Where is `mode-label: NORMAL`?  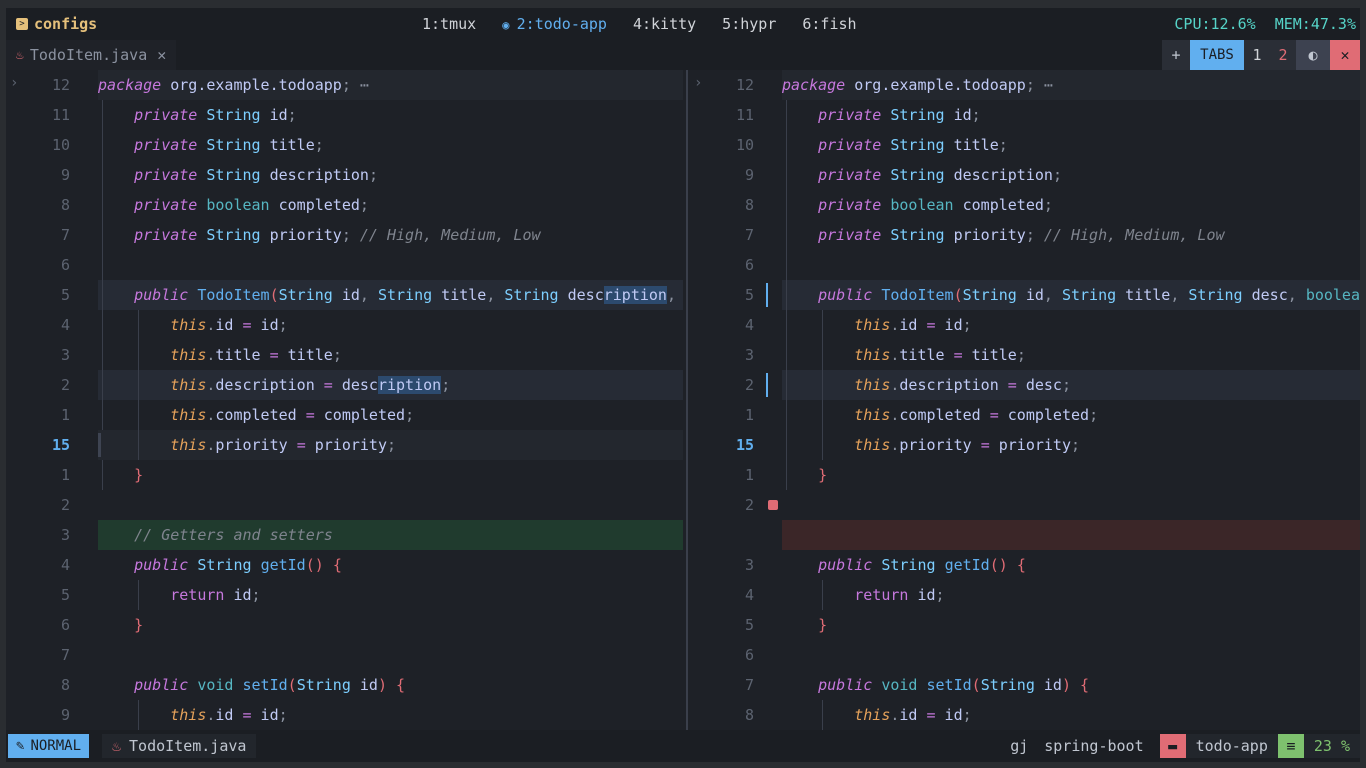 mode-label: NORMAL is located at coordinates (56, 746).